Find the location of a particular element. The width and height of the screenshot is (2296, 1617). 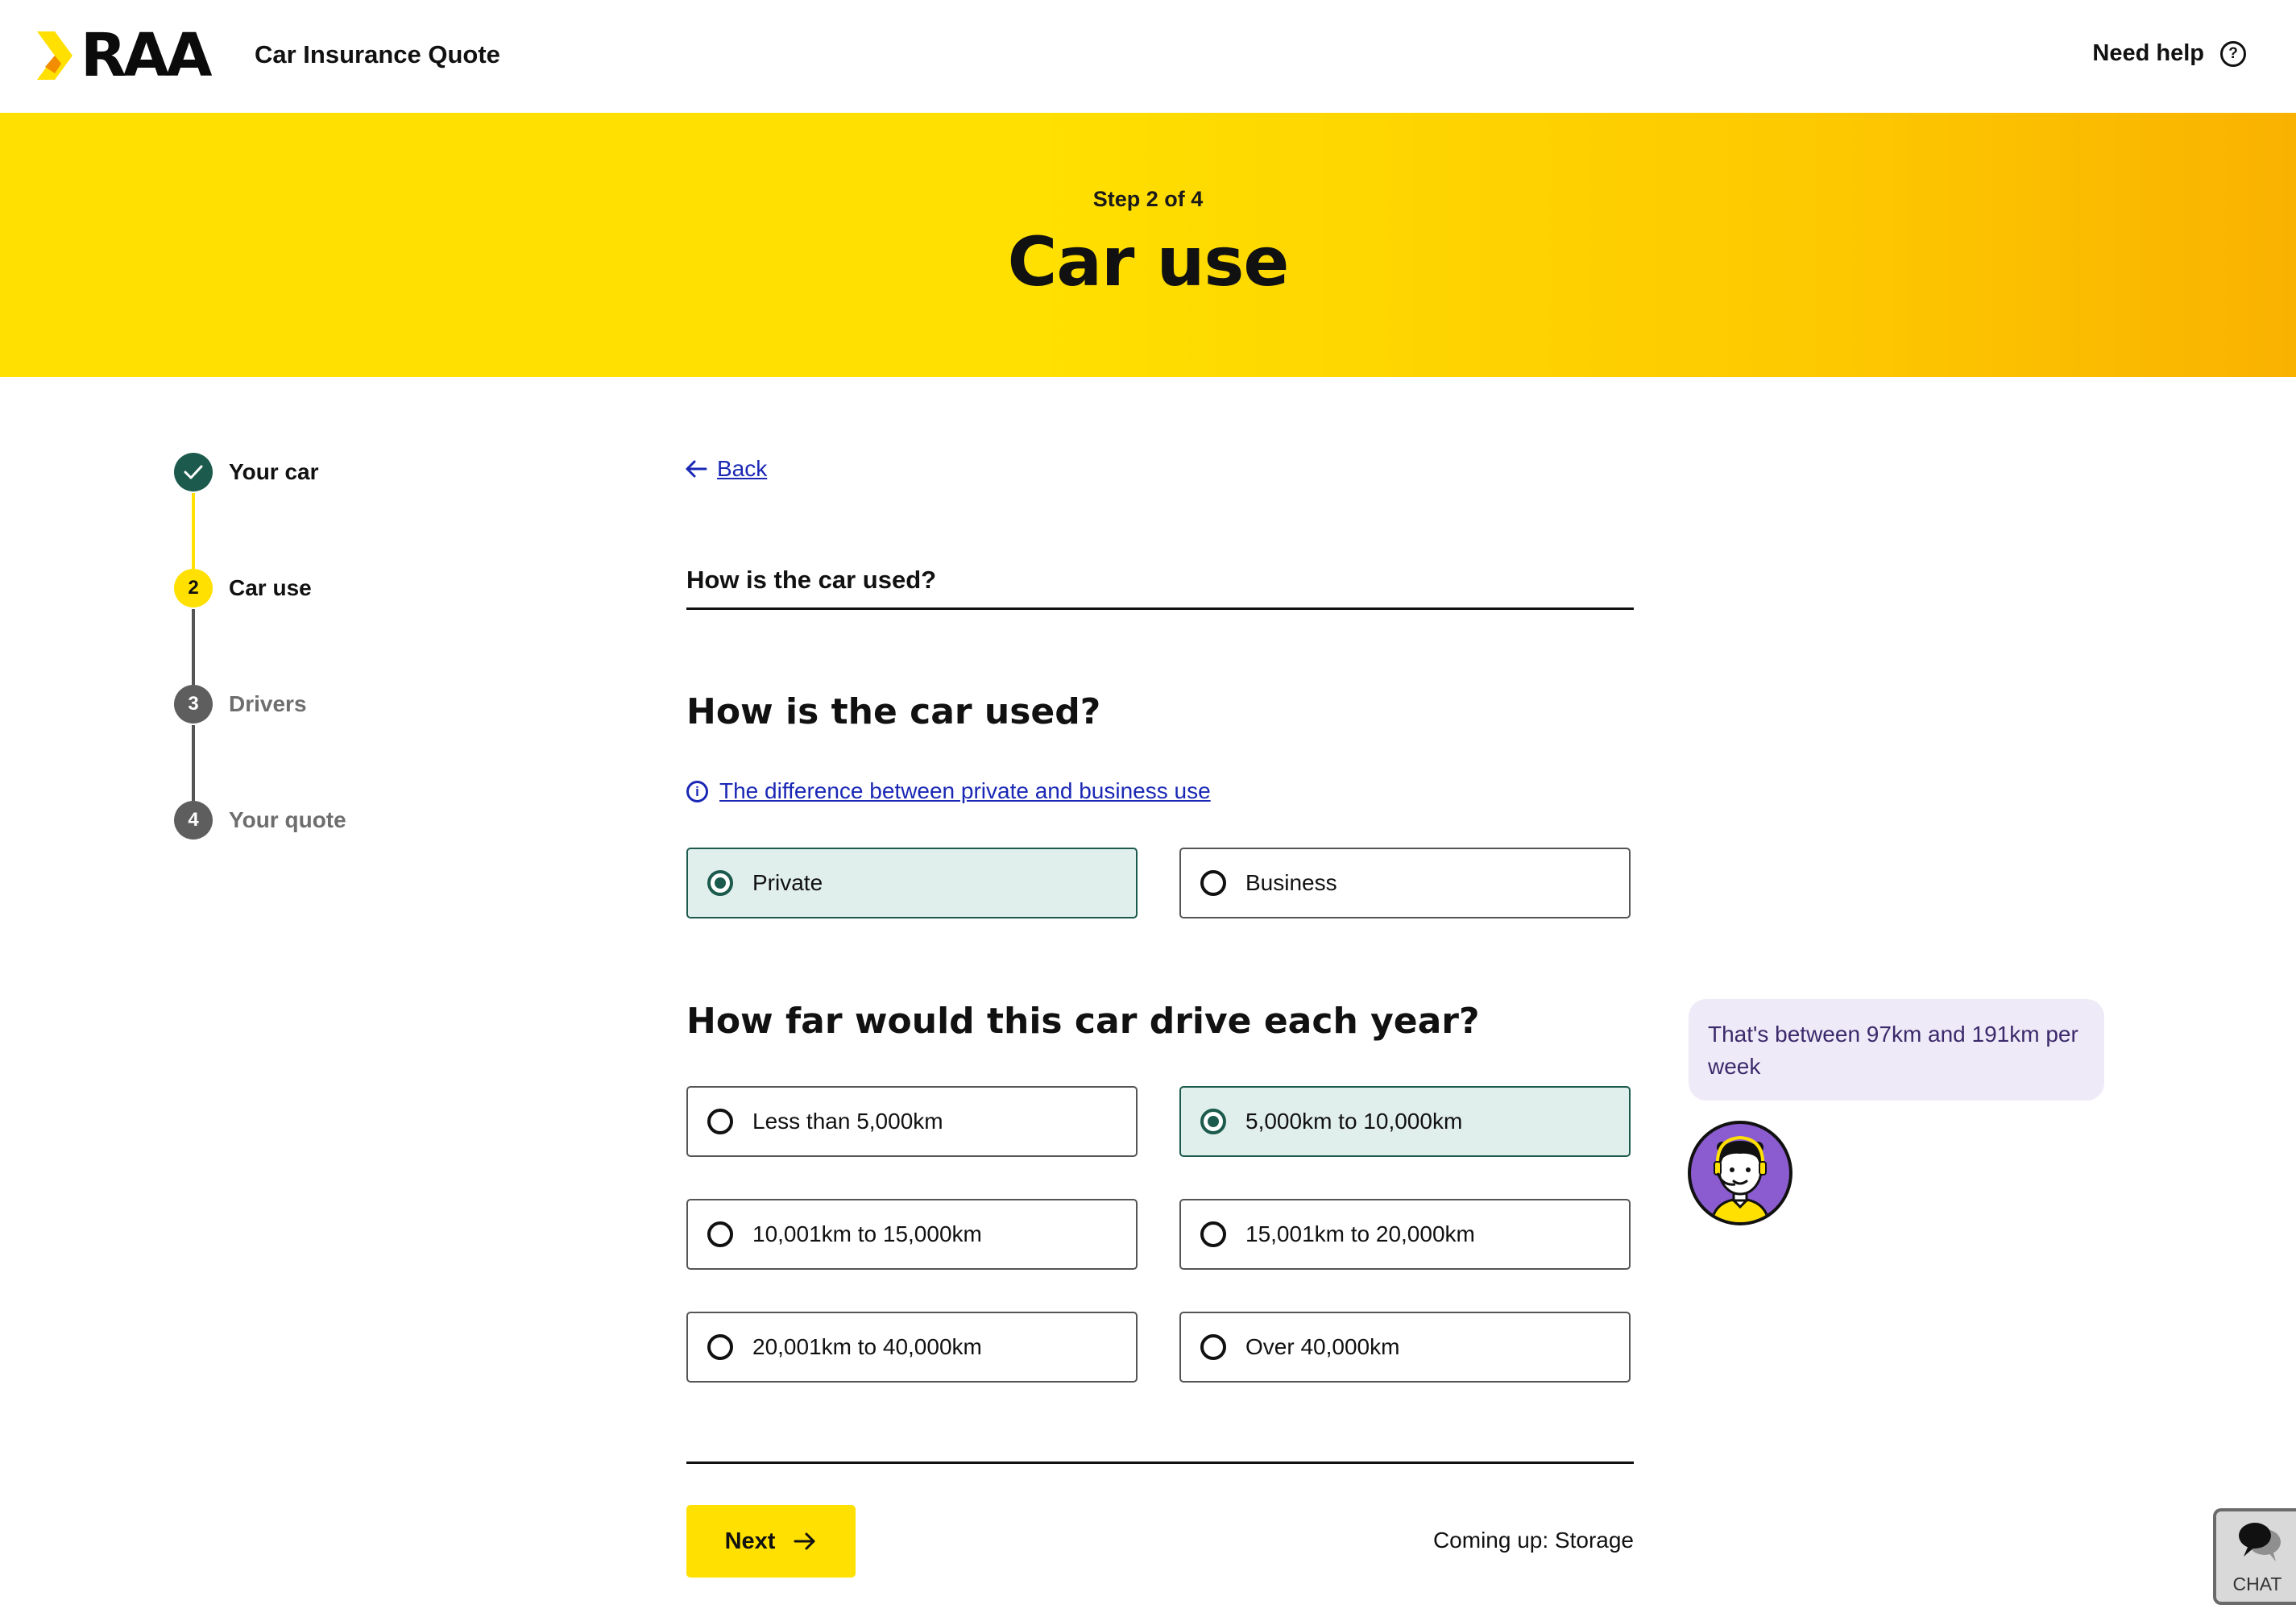

assistant-avatar-icon is located at coordinates (1740, 1173).